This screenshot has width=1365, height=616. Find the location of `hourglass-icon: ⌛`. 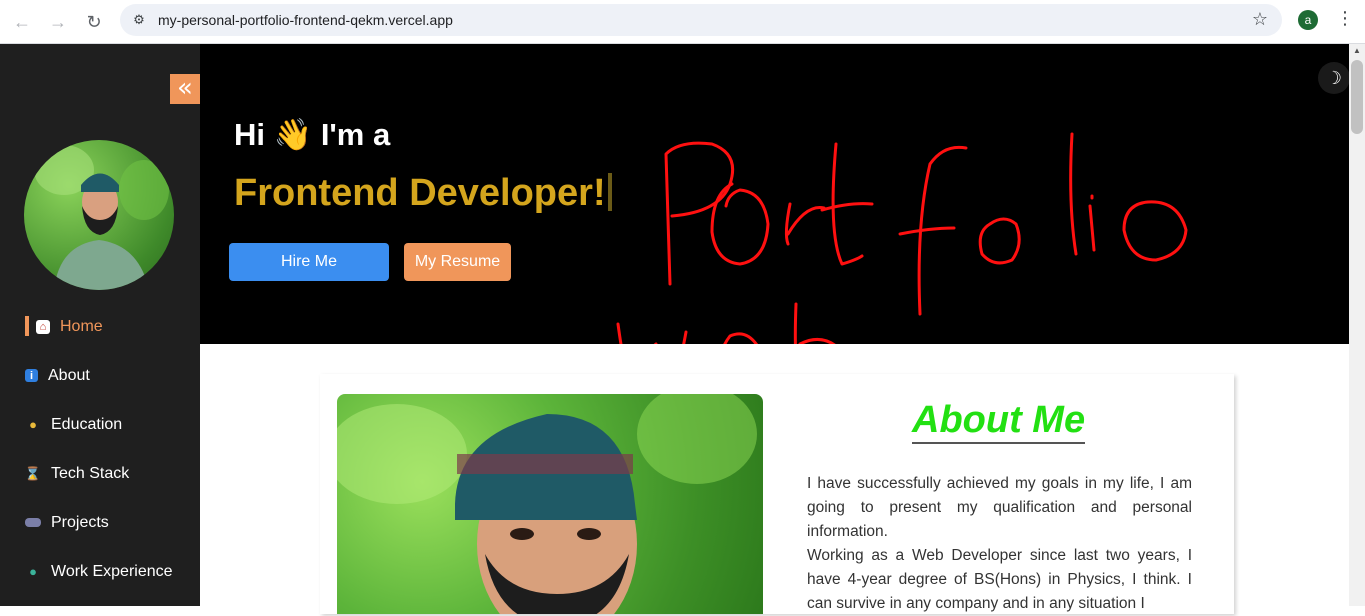

hourglass-icon: ⌛ is located at coordinates (33, 473).